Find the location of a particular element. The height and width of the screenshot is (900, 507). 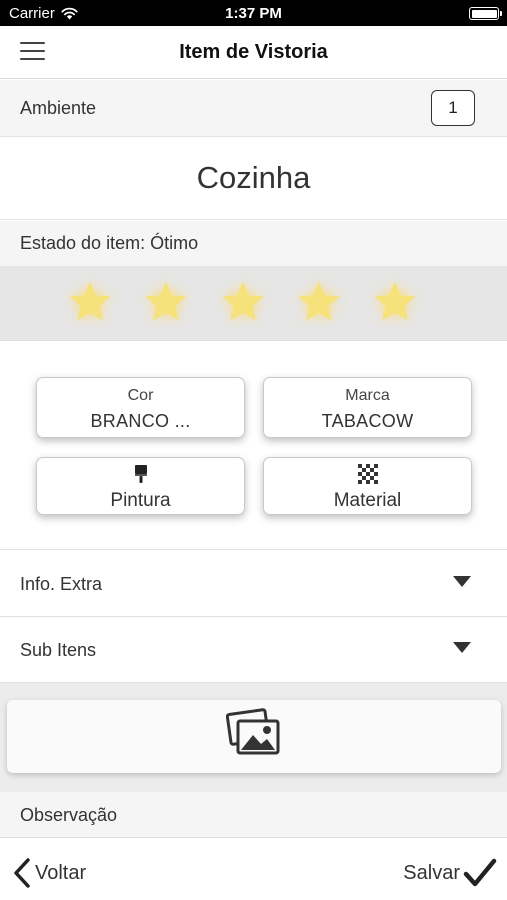

observacao-label: Observação is located at coordinates (69, 815).